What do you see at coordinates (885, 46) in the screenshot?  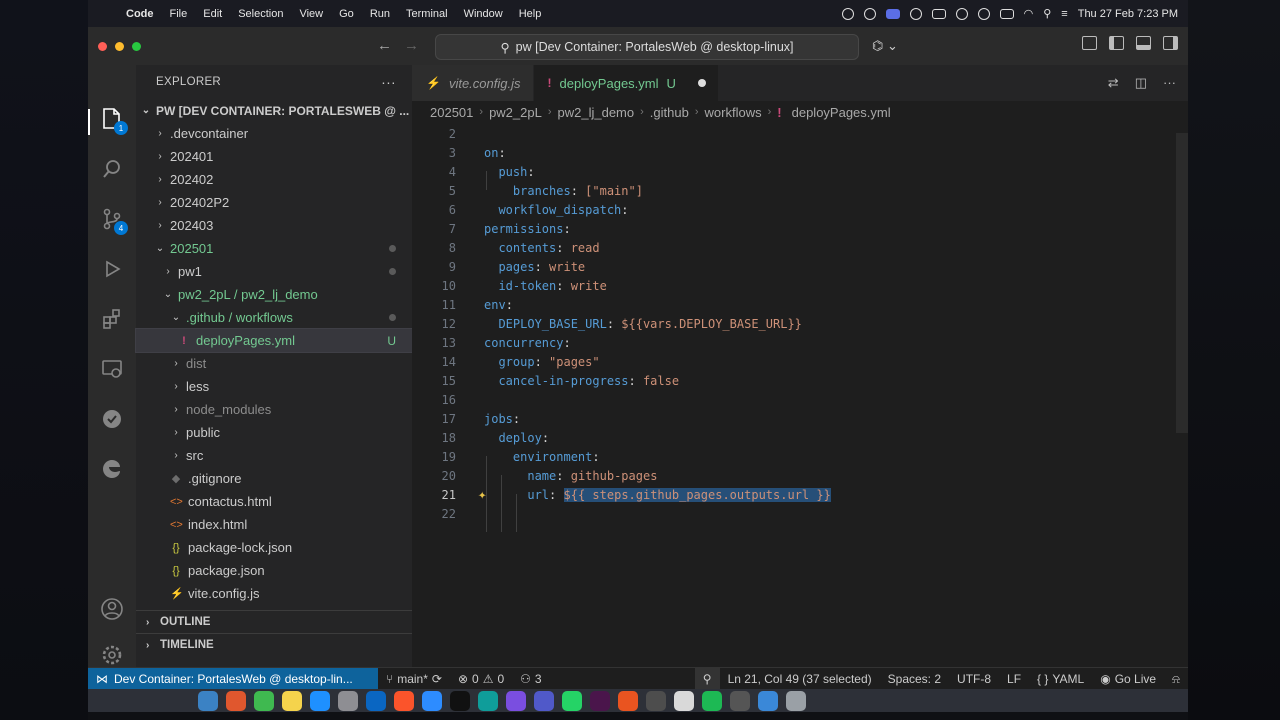 I see `copilot-icon: ⌬ ⌄` at bounding box center [885, 46].